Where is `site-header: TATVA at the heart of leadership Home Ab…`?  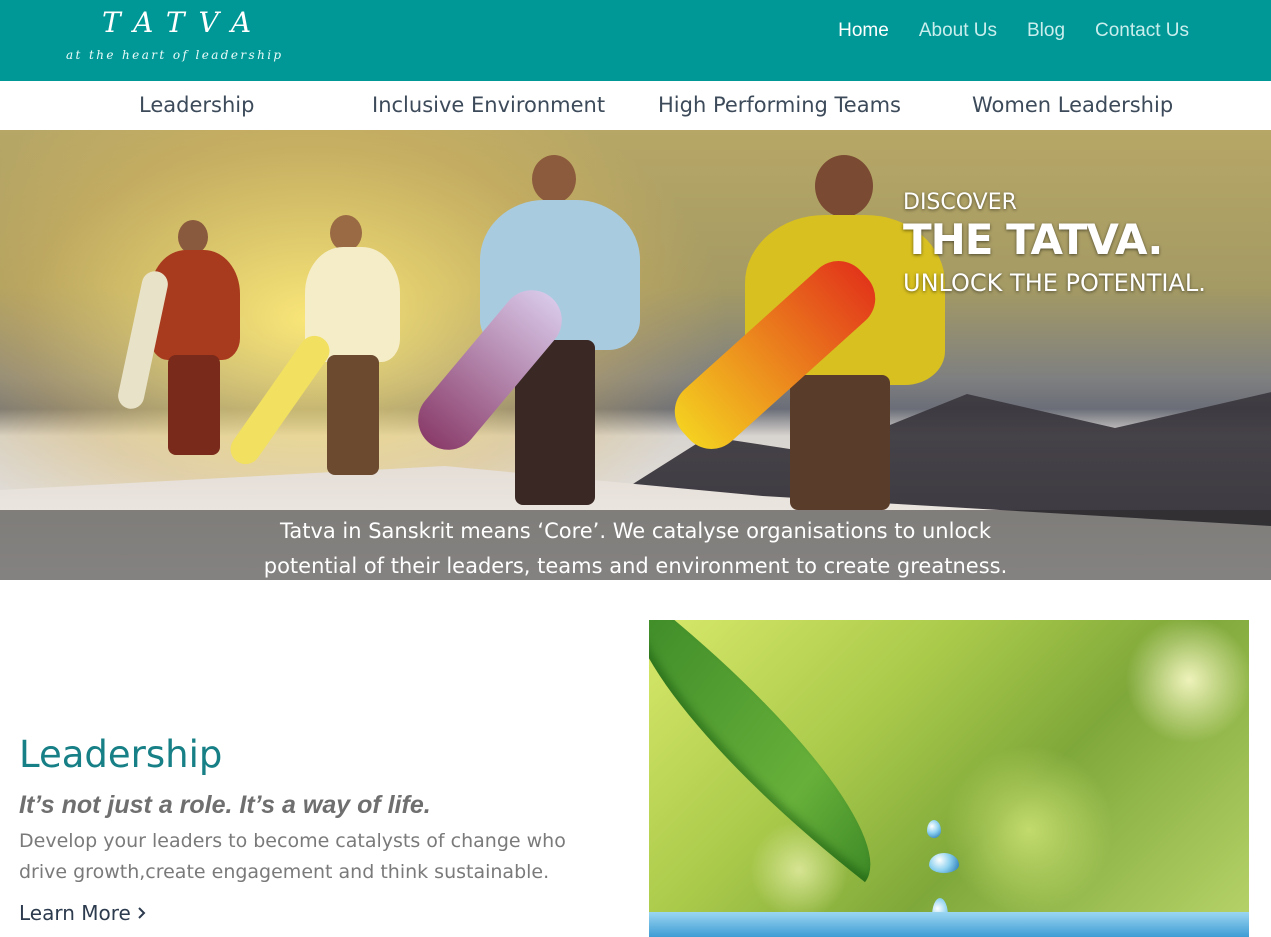 site-header: TATVA at the heart of leadership Home Ab… is located at coordinates (635, 40).